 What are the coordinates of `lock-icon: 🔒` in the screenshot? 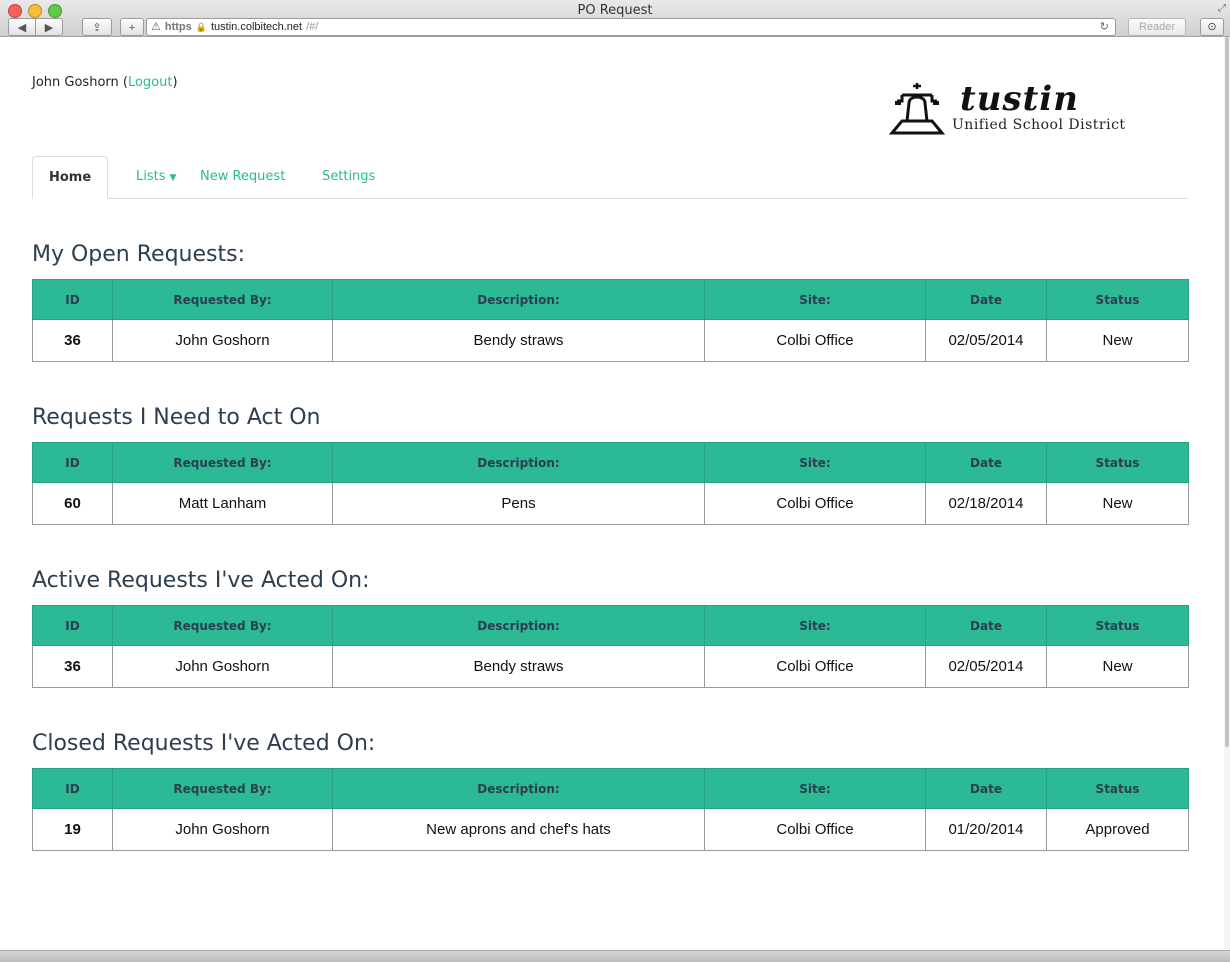 It's located at (201, 27).